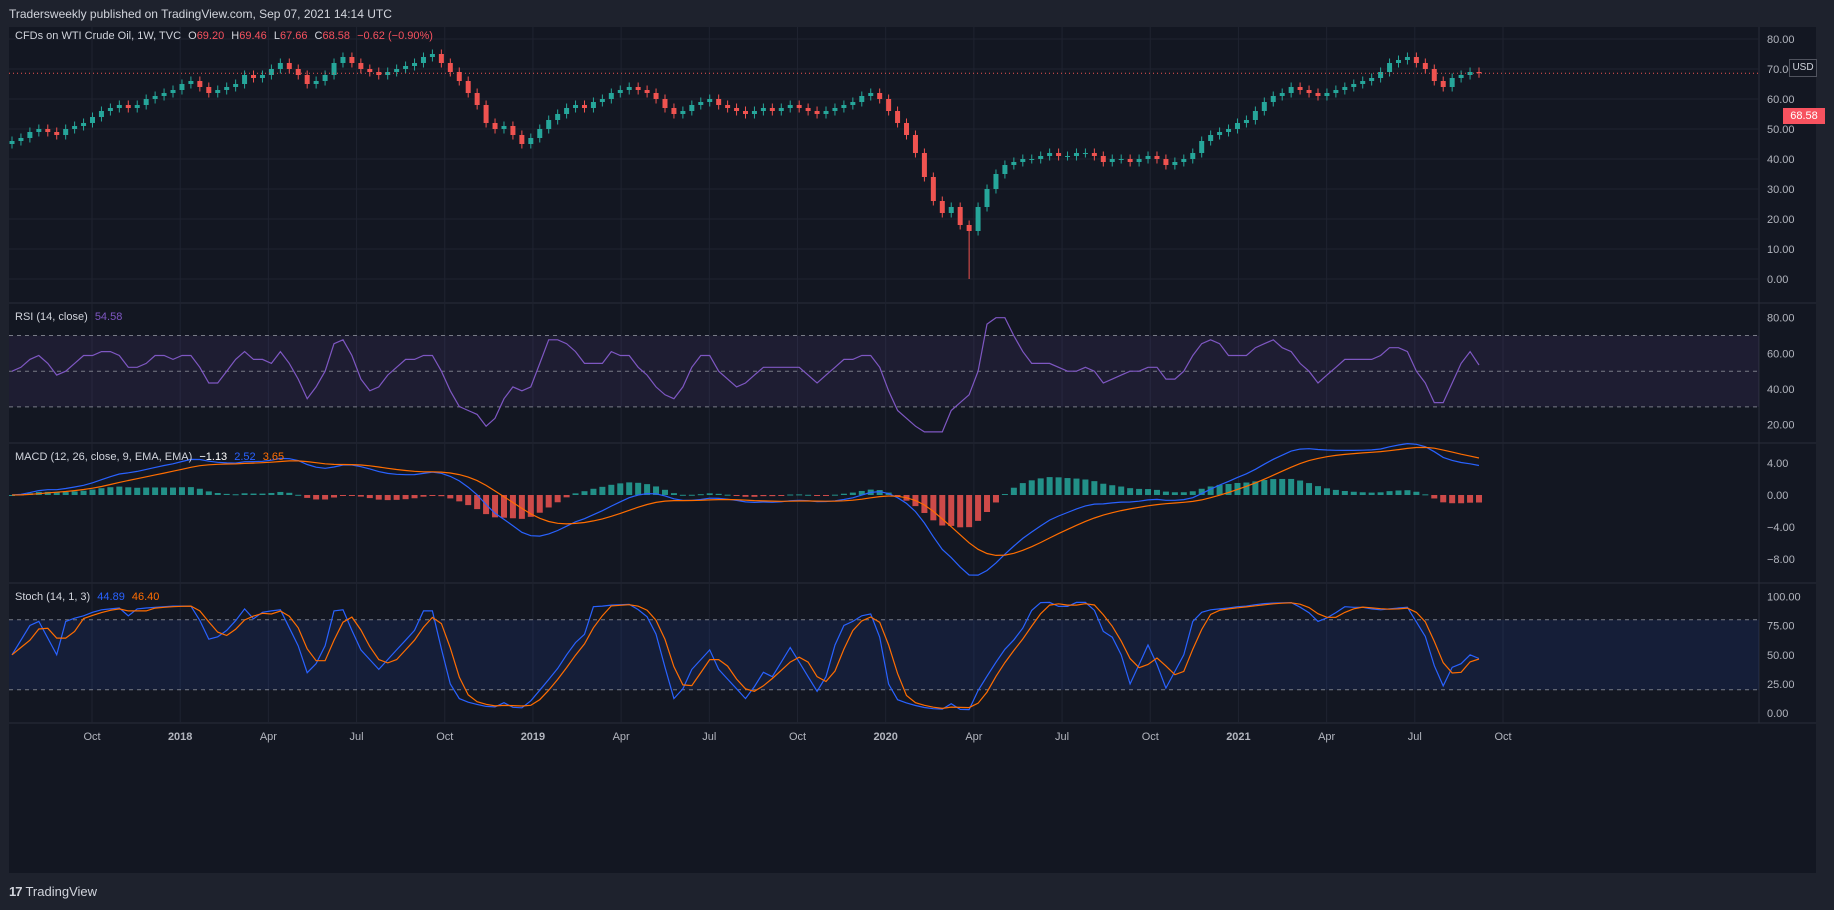 Image resolution: width=1834 pixels, height=910 pixels. What do you see at coordinates (745, 509) in the screenshot?
I see `macd-line` at bounding box center [745, 509].